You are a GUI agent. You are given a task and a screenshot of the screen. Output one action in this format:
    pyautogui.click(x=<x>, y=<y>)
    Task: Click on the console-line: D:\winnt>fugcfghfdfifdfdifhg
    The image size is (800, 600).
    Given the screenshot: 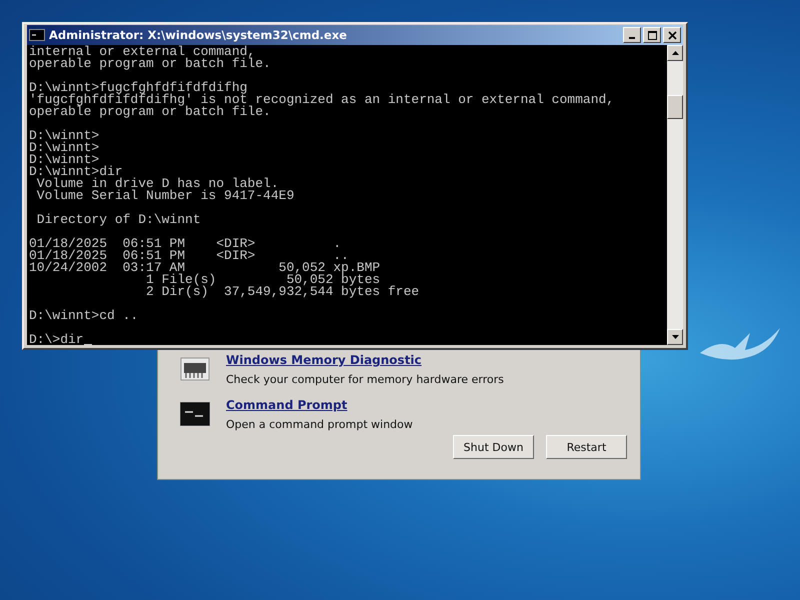 What is the action you would take?
    pyautogui.click(x=138, y=88)
    